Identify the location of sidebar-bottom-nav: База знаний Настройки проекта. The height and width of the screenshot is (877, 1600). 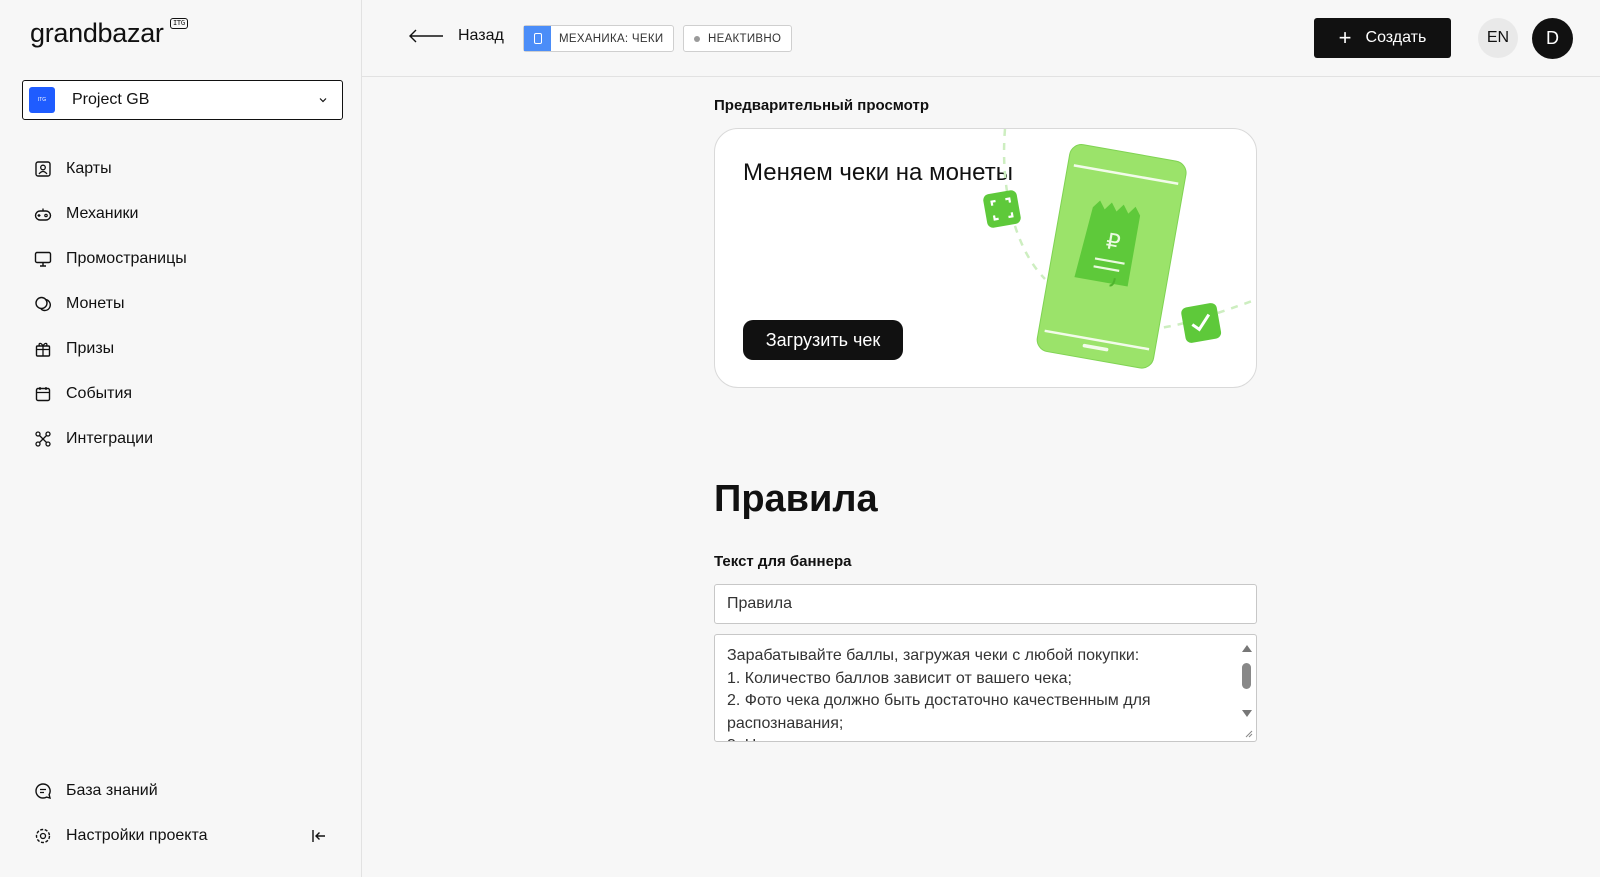
(182, 813).